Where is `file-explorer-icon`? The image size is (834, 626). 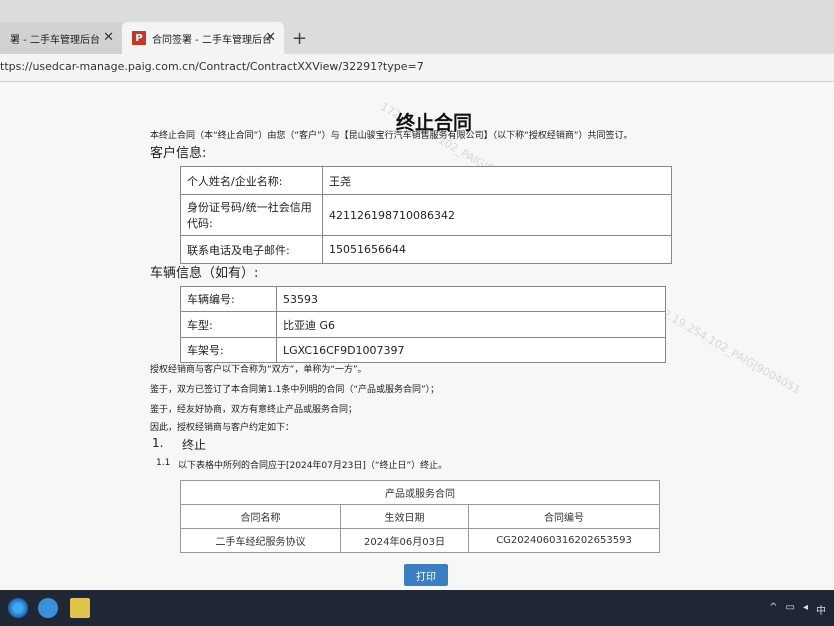
file-explorer-icon is located at coordinates (80, 608).